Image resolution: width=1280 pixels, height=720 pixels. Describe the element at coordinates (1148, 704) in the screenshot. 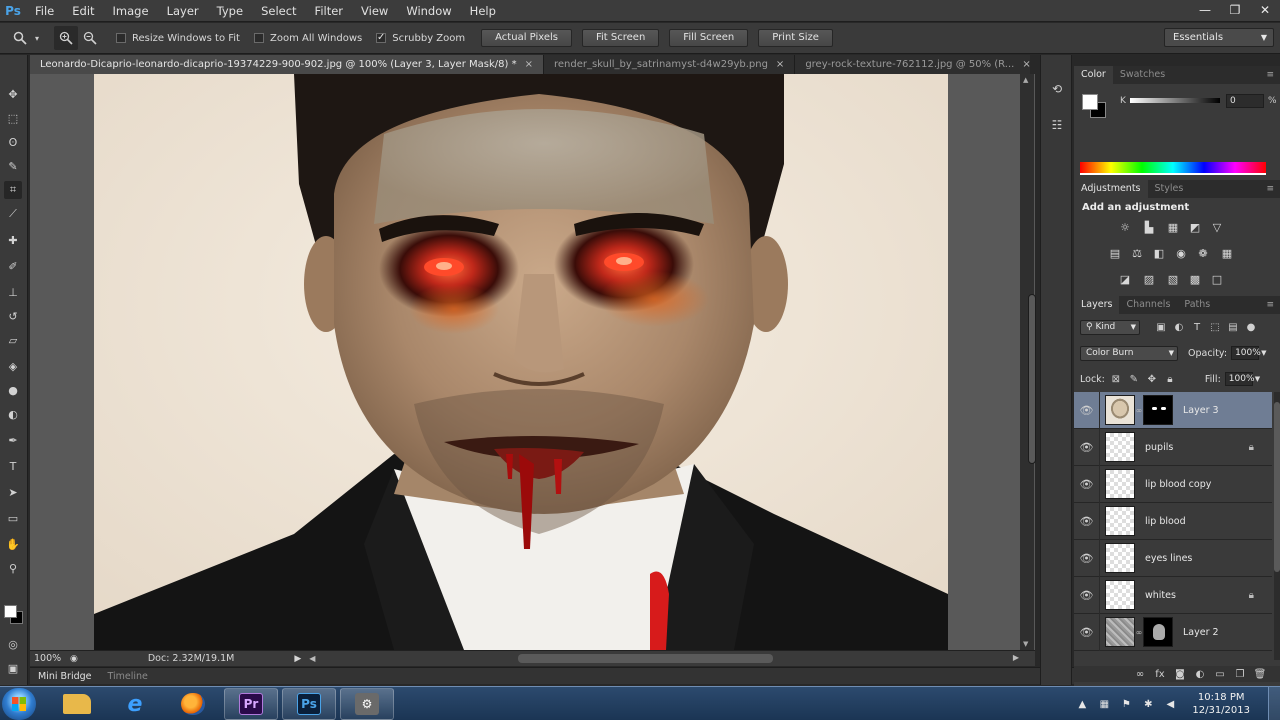

I see `bluetooth-icon: ✱` at that location.